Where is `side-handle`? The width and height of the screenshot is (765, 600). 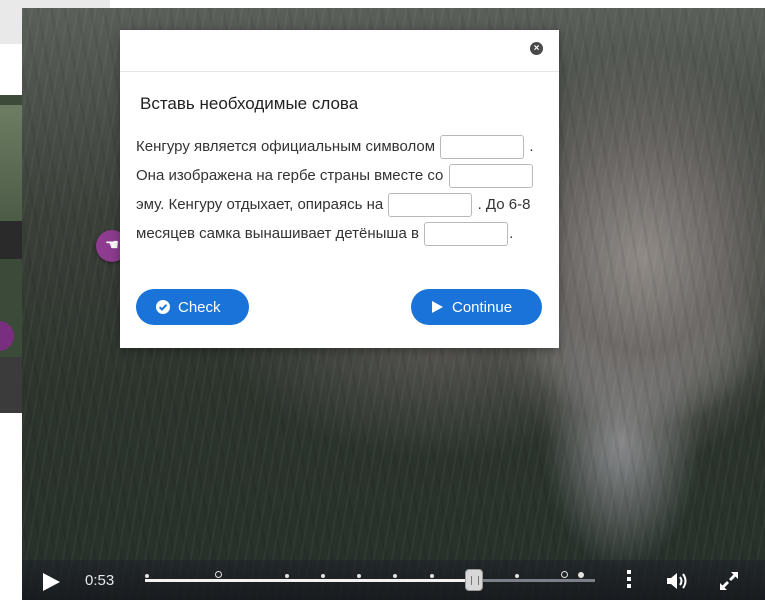
side-handle is located at coordinates (7, 336).